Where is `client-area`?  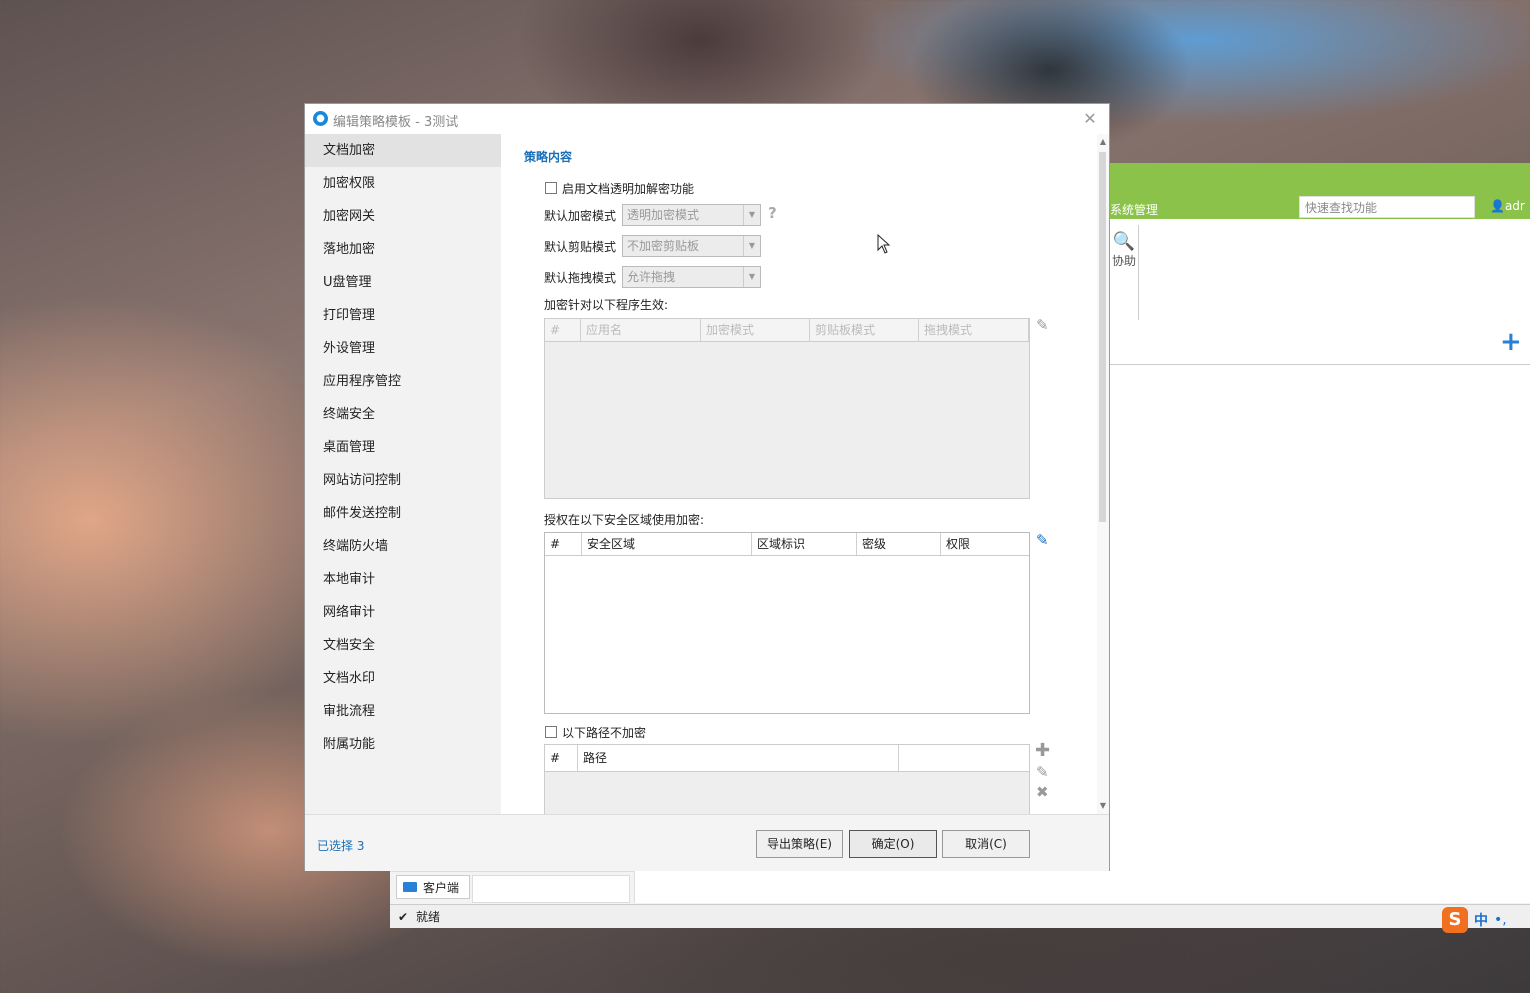
client-area is located at coordinates (1082, 887).